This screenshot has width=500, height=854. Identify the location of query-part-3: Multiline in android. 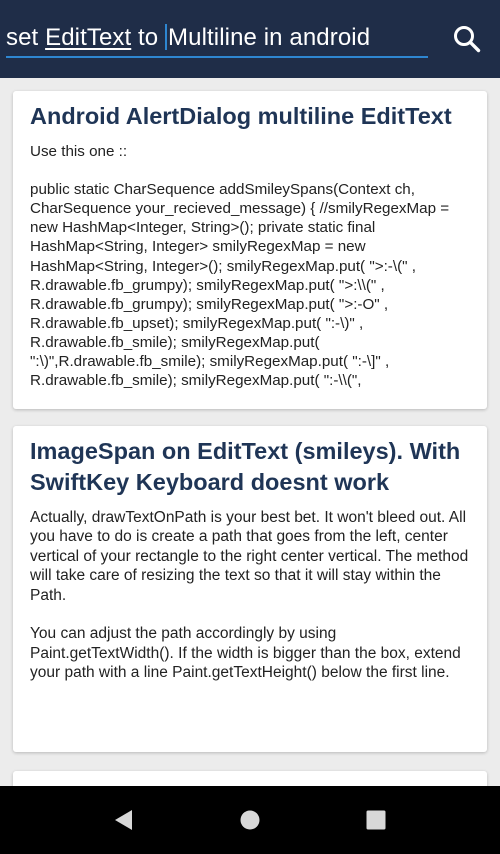
(269, 37).